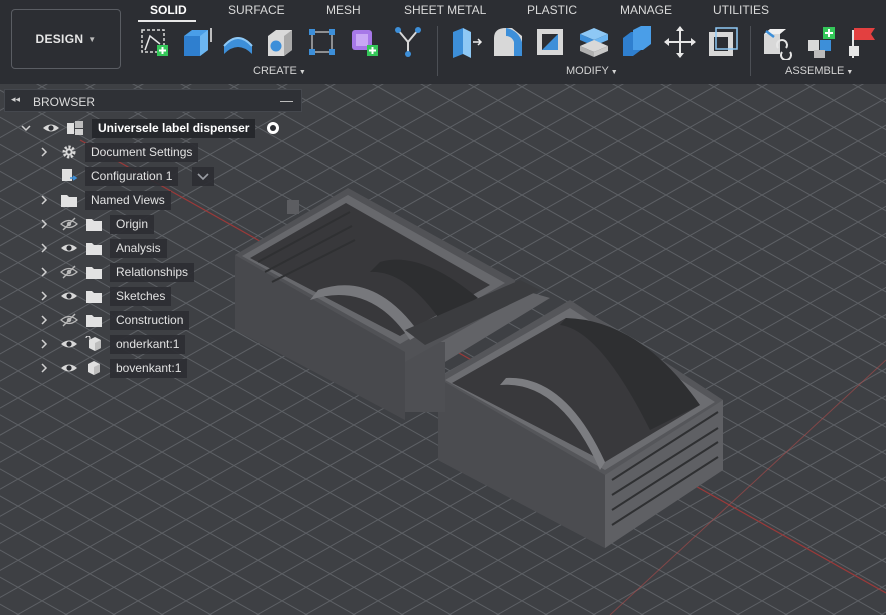  I want to click on browser-item-label: Sketches, so click(141, 296).